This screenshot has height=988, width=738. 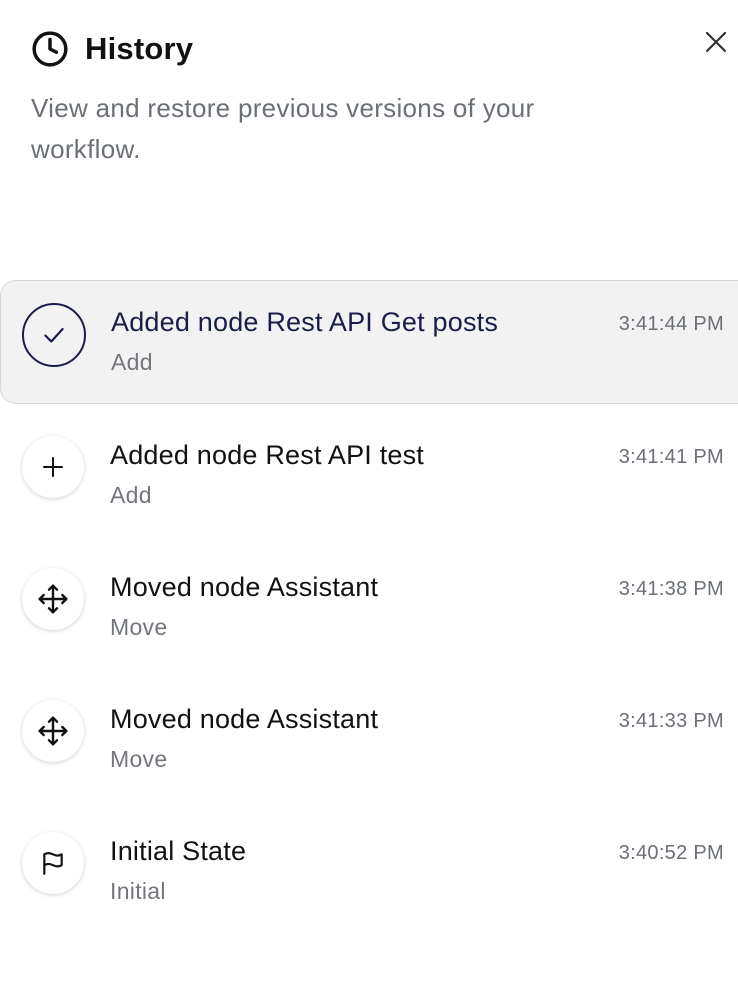 I want to click on close-icon, so click(x=716, y=44).